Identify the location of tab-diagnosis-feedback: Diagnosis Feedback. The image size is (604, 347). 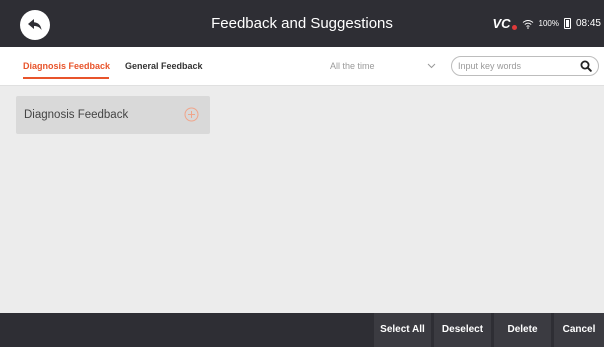
(66, 66).